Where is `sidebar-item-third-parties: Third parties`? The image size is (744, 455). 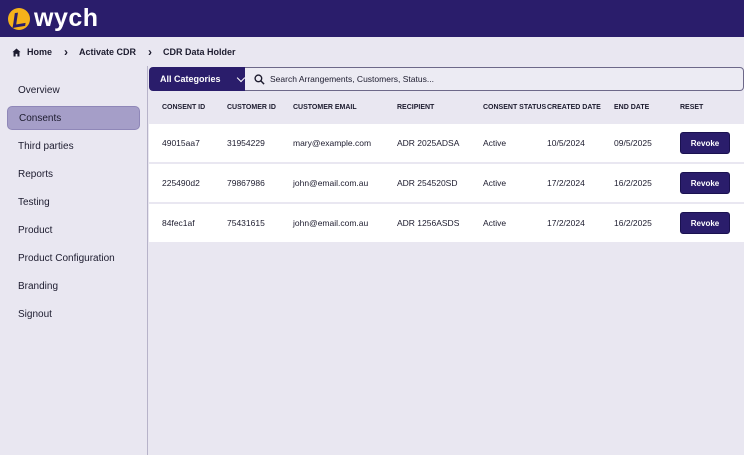
sidebar-item-third-parties: Third parties is located at coordinates (73, 146).